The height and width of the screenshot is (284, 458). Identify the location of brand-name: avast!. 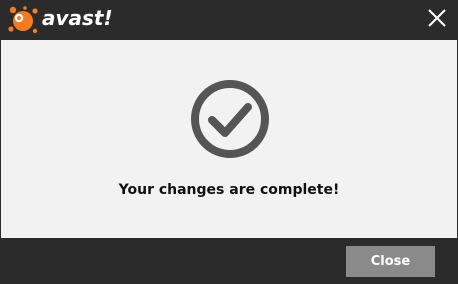
(77, 18).